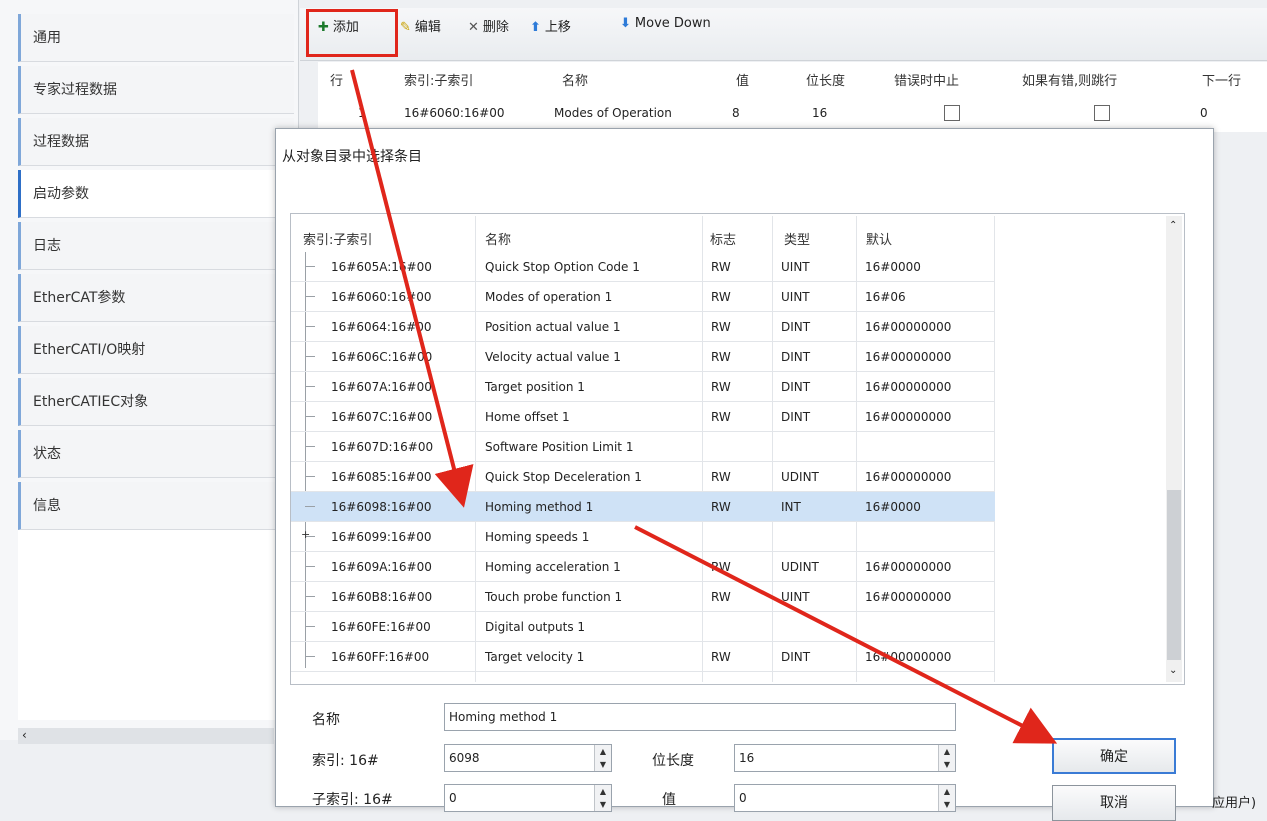 Image resolution: width=1267 pixels, height=821 pixels. What do you see at coordinates (783, 34) in the screenshot?
I see `toolbar` at bounding box center [783, 34].